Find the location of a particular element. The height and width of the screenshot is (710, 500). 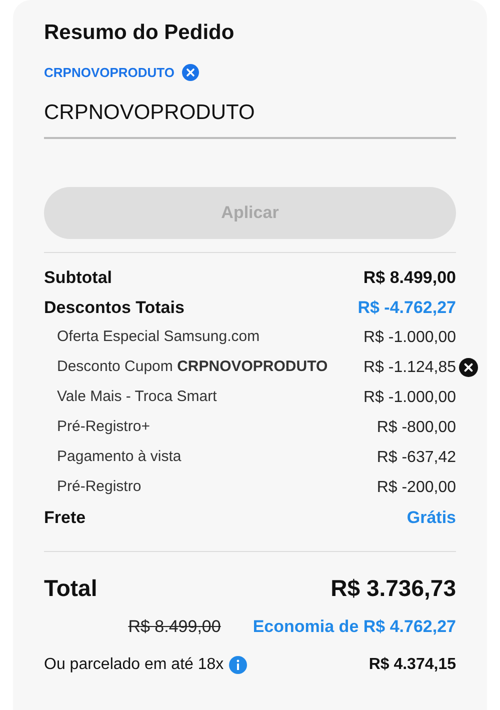

row-value: R$ 8.499,00 is located at coordinates (409, 277).